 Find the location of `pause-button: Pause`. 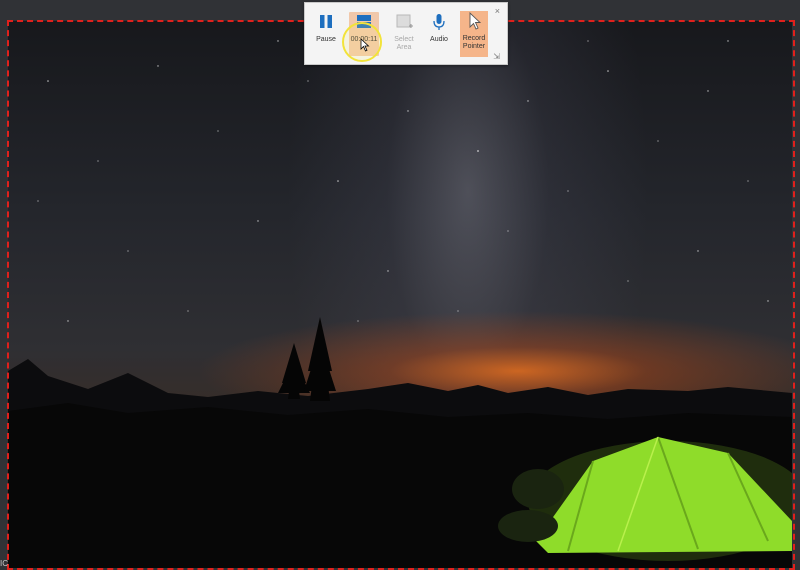

pause-button: Pause is located at coordinates (326, 34).